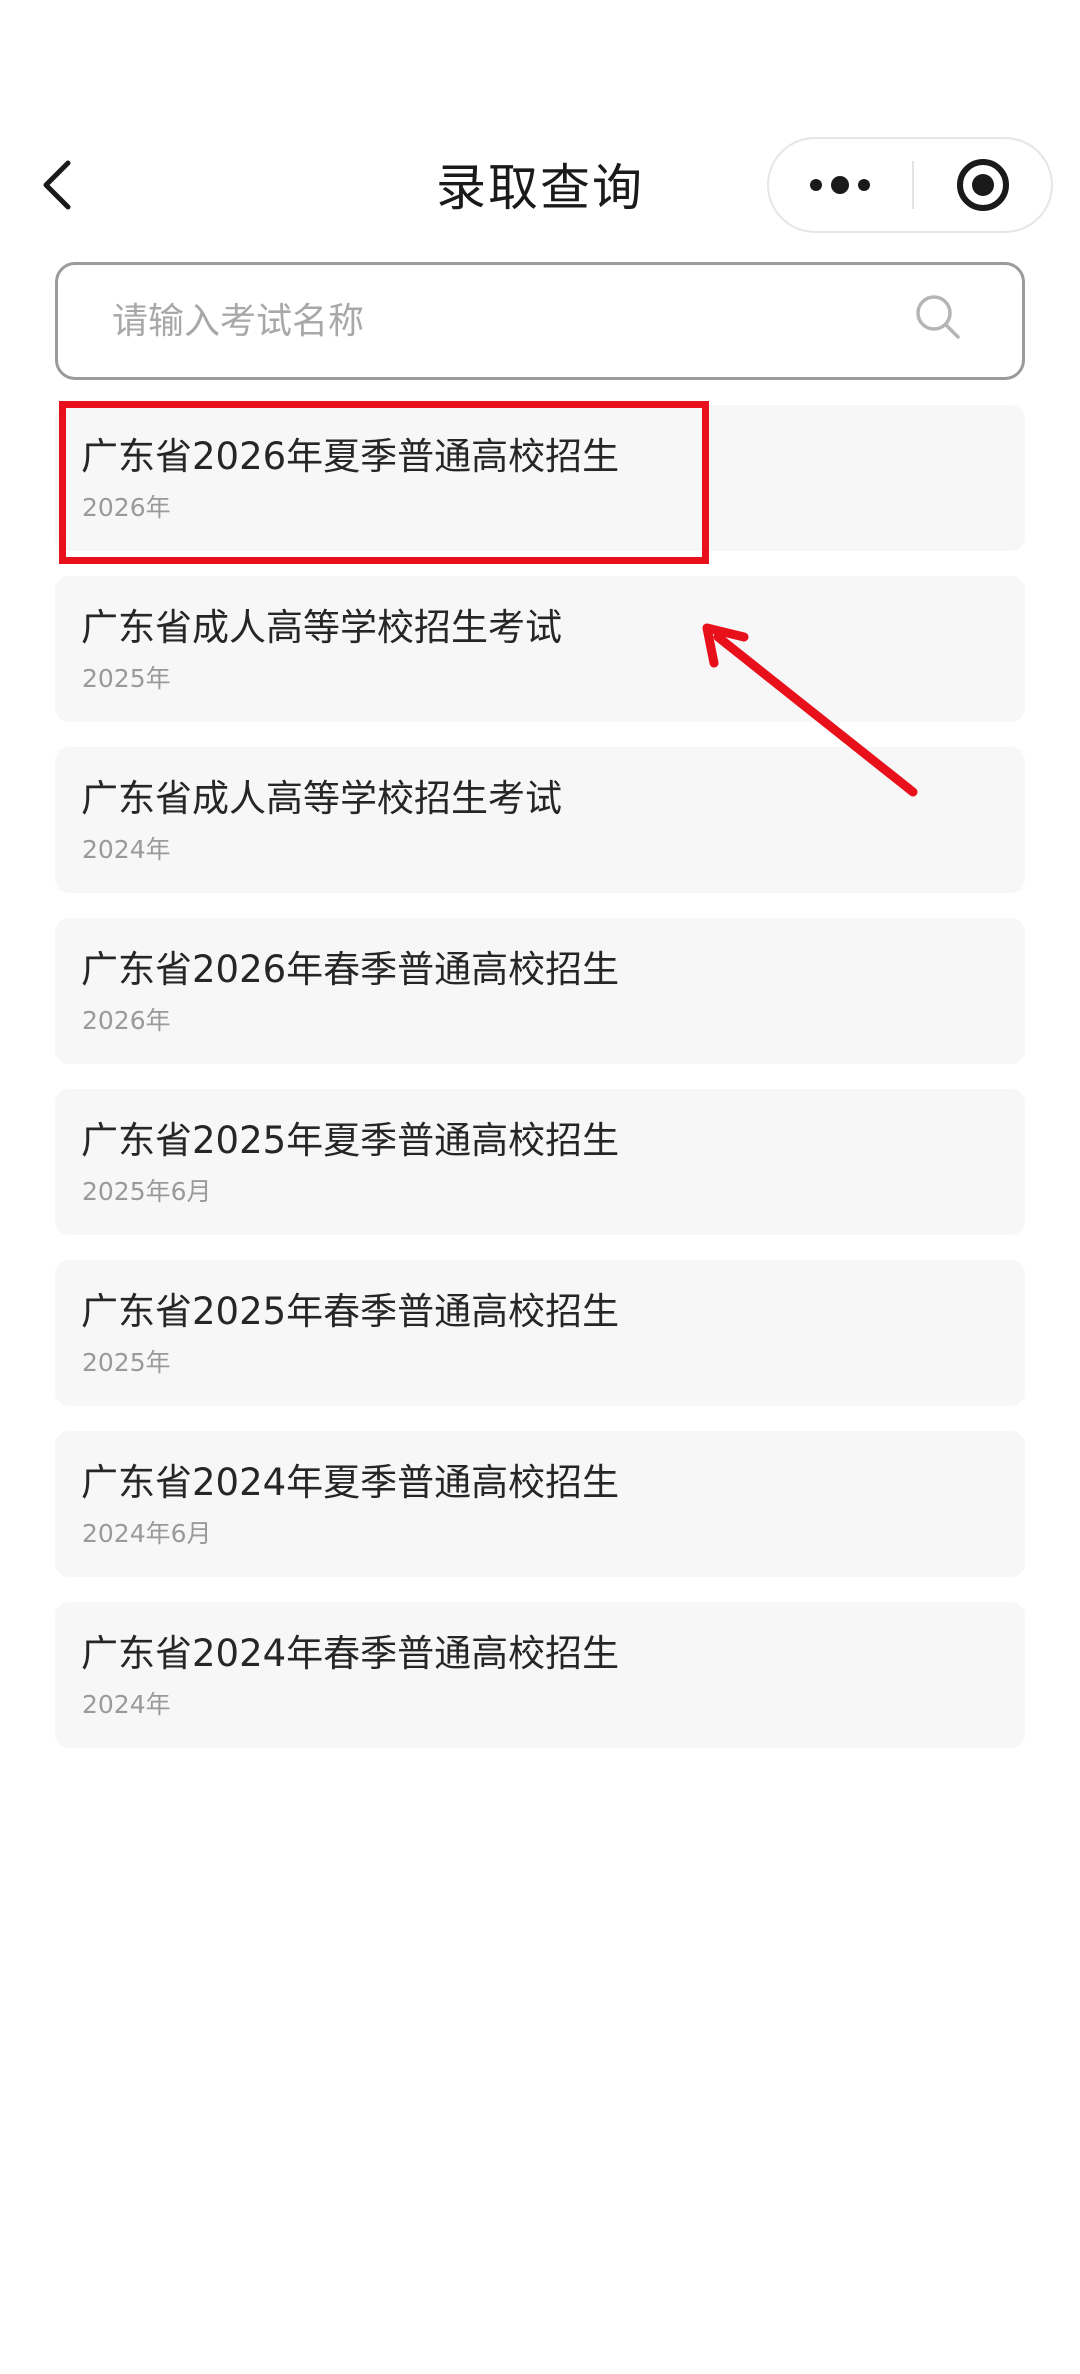 This screenshot has height=2374, width=1080. Describe the element at coordinates (350, 1140) in the screenshot. I see `exam-title: 广东省2025年夏季普通高校招生` at that location.